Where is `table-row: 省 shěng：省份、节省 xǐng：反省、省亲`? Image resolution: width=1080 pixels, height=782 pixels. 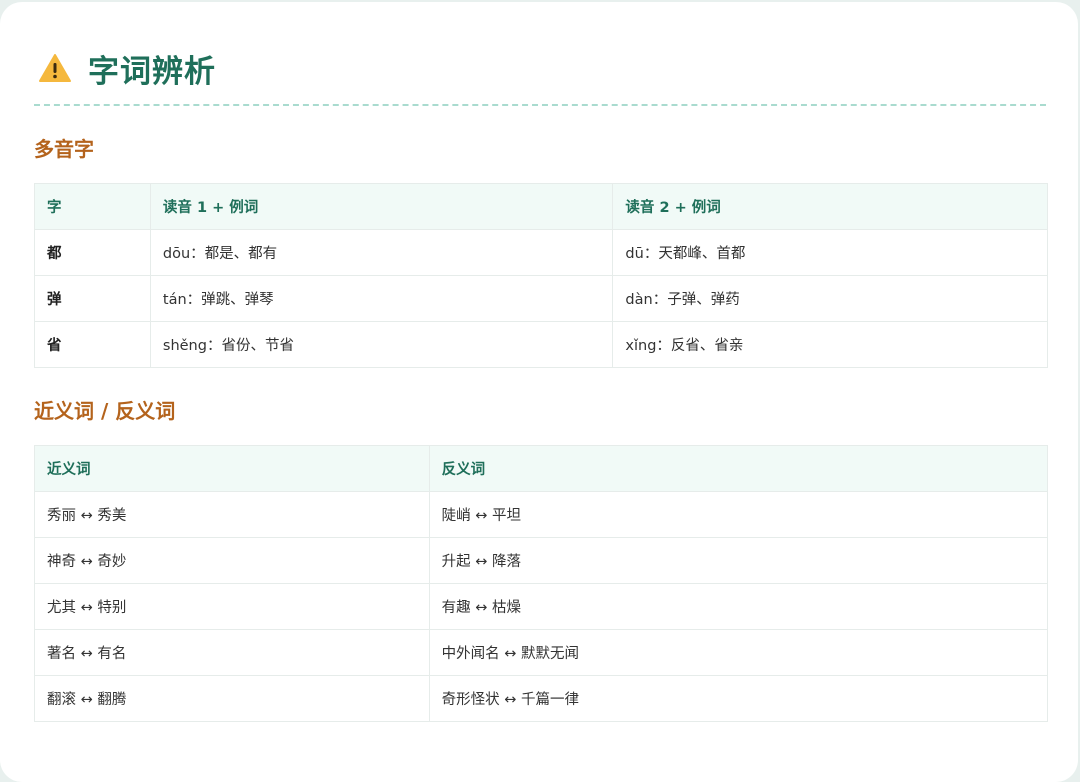 table-row: 省 shěng：省份、节省 xǐng：反省、省亲 is located at coordinates (541, 344).